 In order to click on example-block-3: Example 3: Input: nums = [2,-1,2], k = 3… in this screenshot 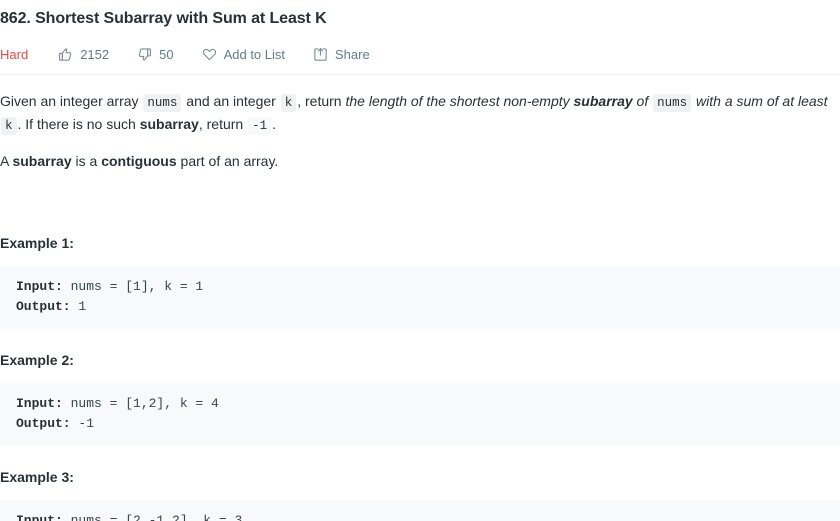, I will do `click(420, 494)`.